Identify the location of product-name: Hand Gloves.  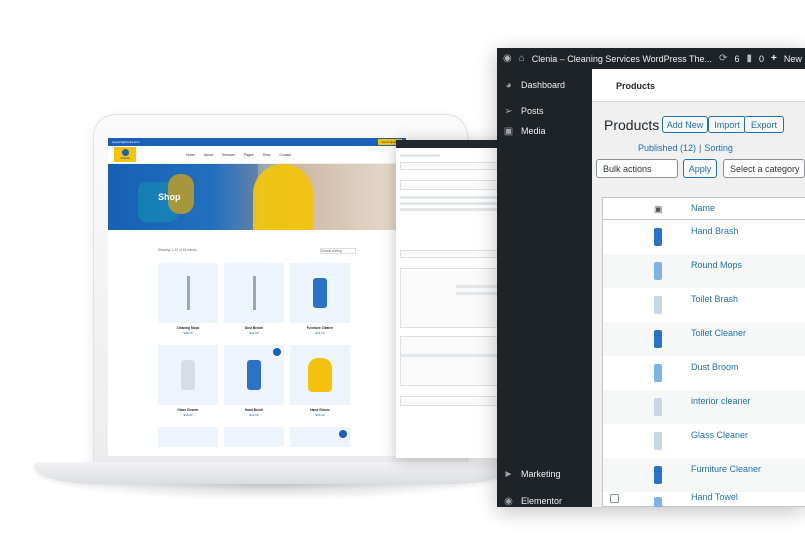
(320, 410).